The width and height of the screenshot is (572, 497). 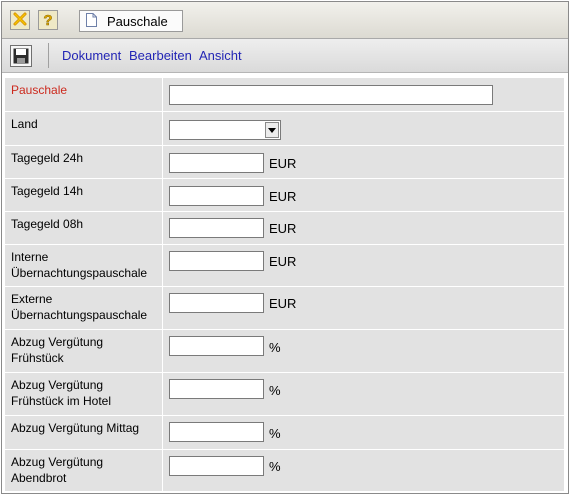 I want to click on tagegeld-08h-unit: EUR, so click(x=283, y=228).